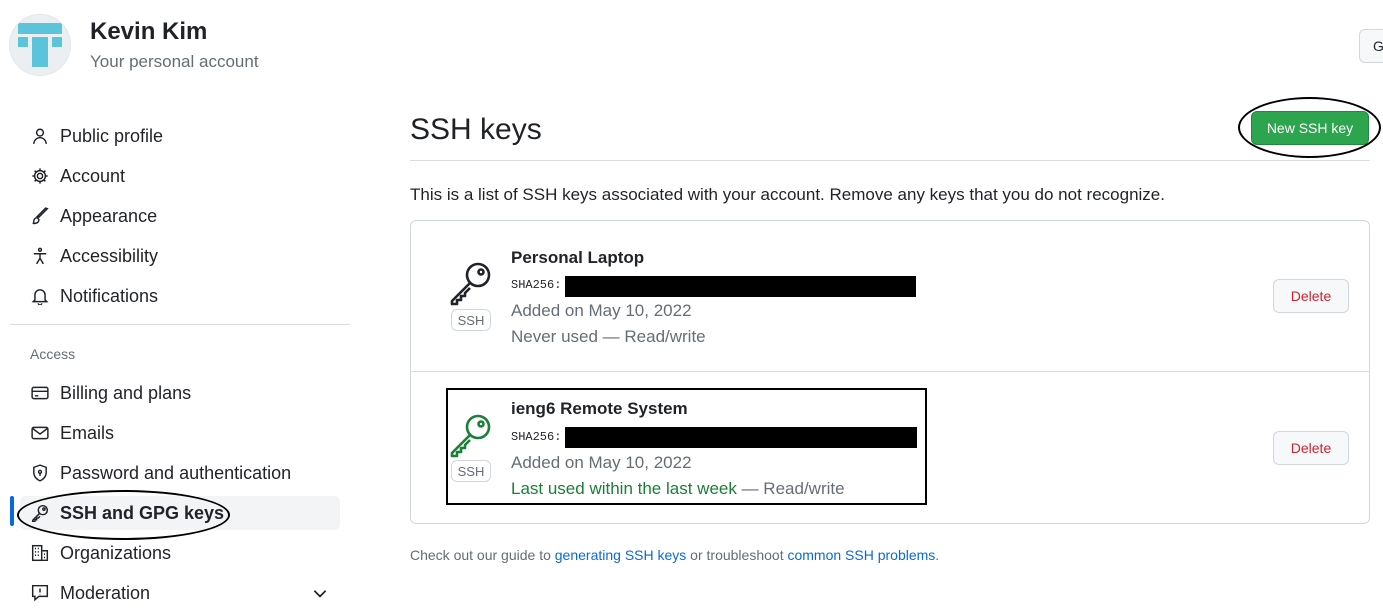 The height and width of the screenshot is (613, 1383). Describe the element at coordinates (890, 160) in the screenshot. I see `title-divider` at that location.